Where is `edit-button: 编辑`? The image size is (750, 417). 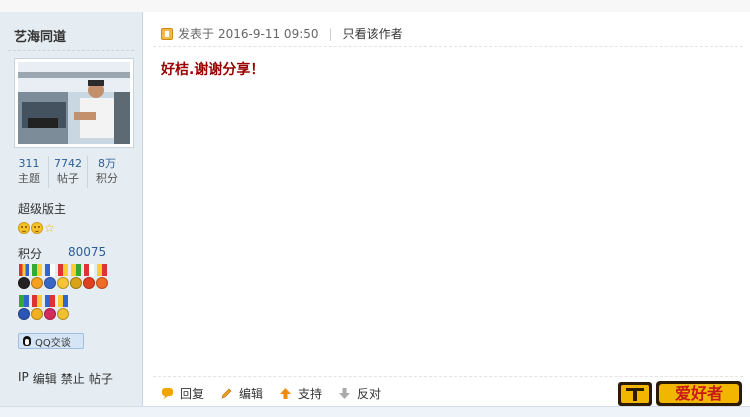 edit-button: 编辑 is located at coordinates (241, 393).